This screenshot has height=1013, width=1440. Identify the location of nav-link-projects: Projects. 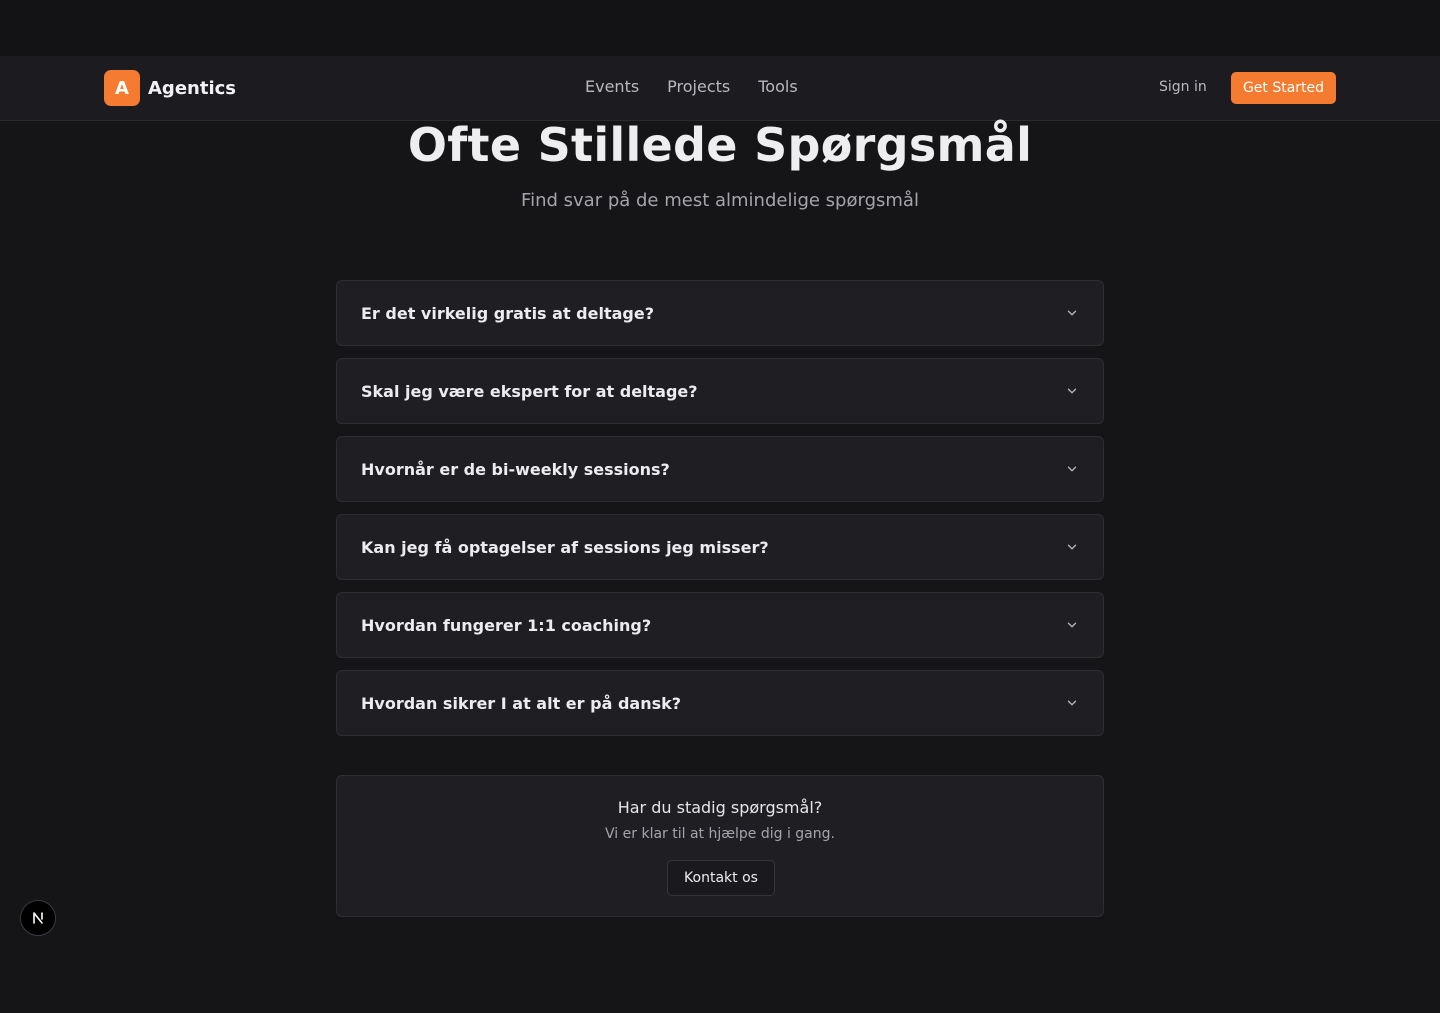
(698, 86).